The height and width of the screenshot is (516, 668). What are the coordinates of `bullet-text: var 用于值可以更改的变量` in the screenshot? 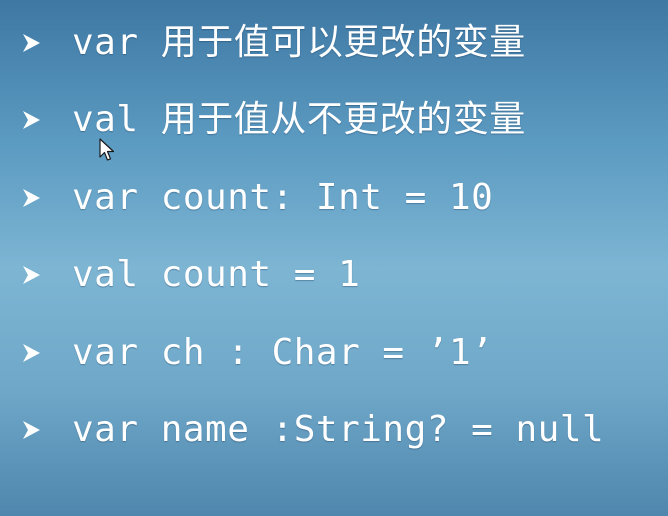 It's located at (299, 42).